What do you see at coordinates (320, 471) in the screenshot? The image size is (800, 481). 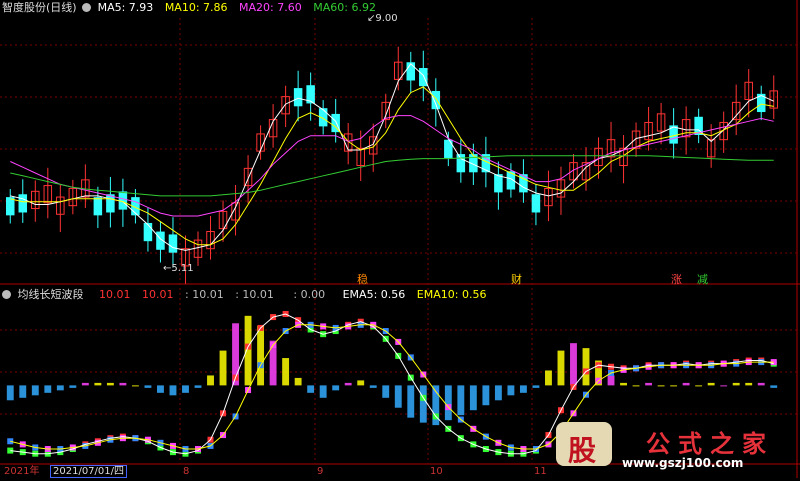 I see `x-label-sep: 9` at bounding box center [320, 471].